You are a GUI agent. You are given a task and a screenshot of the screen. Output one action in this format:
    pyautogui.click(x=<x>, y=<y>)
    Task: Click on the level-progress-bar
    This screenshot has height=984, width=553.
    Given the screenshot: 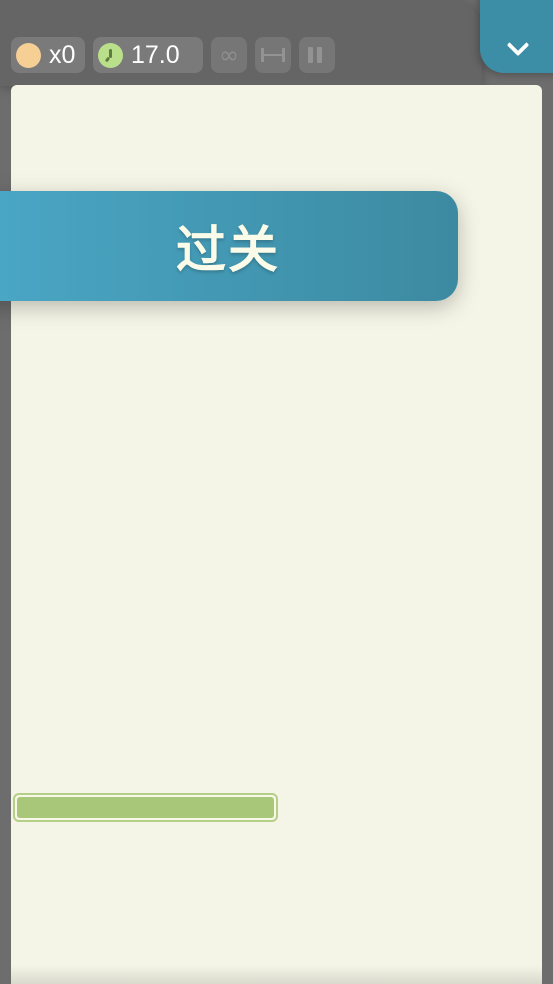 What is the action you would take?
    pyautogui.click(x=145, y=807)
    